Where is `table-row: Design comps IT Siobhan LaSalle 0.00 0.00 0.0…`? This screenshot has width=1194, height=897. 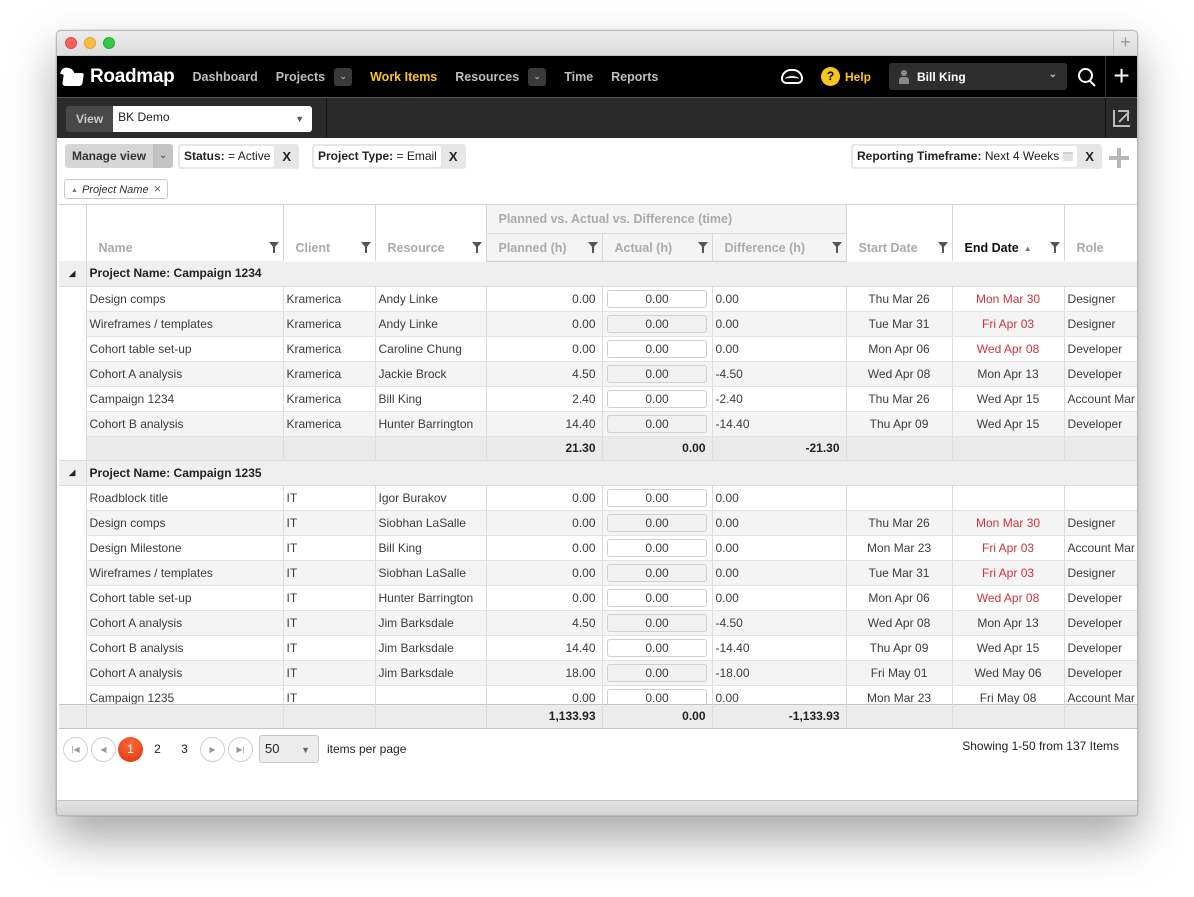
table-row: Design comps IT Siobhan LaSalle 0.00 0.00 0.0… is located at coordinates (598, 523).